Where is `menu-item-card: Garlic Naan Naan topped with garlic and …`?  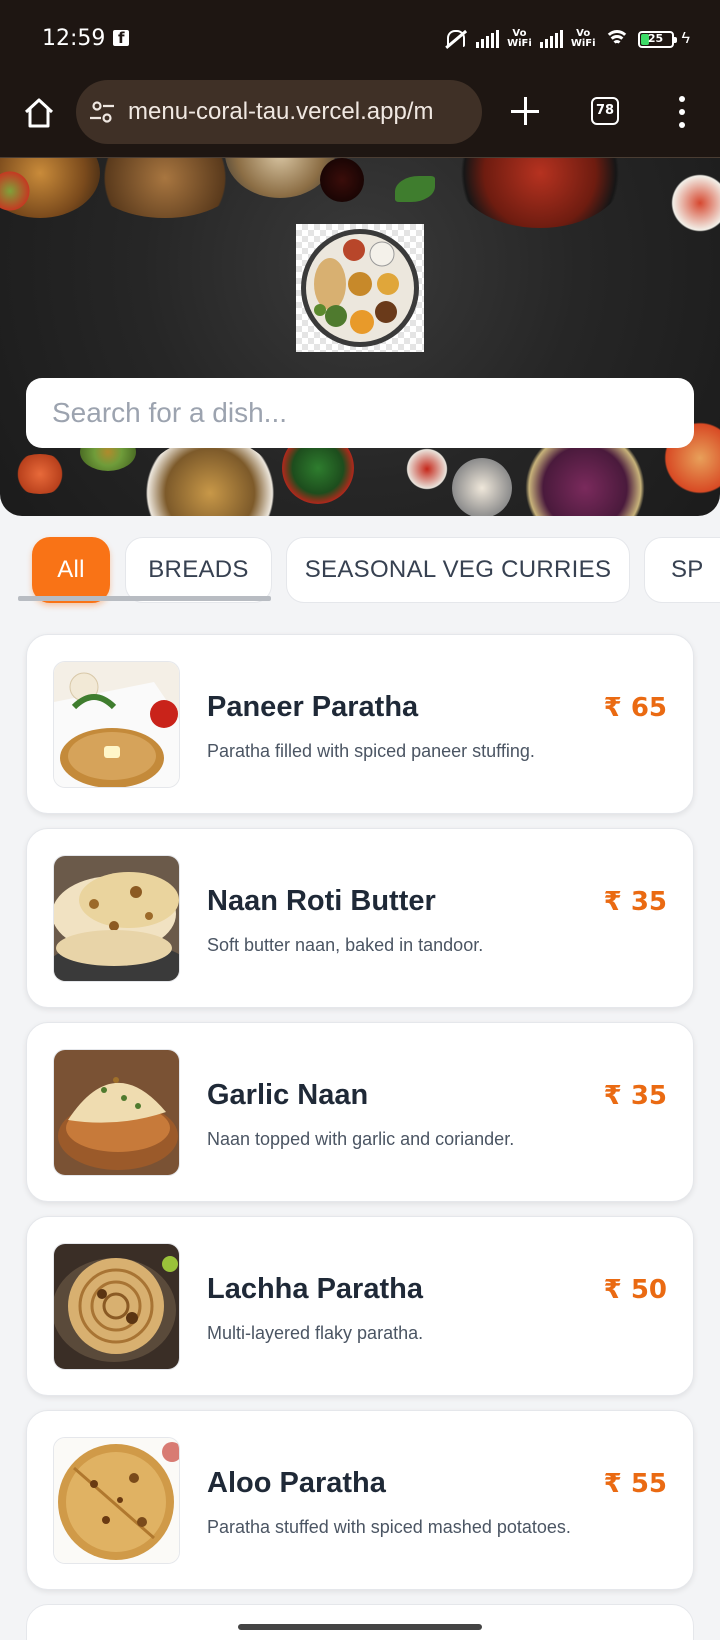 menu-item-card: Garlic Naan Naan topped with garlic and … is located at coordinates (360, 1112).